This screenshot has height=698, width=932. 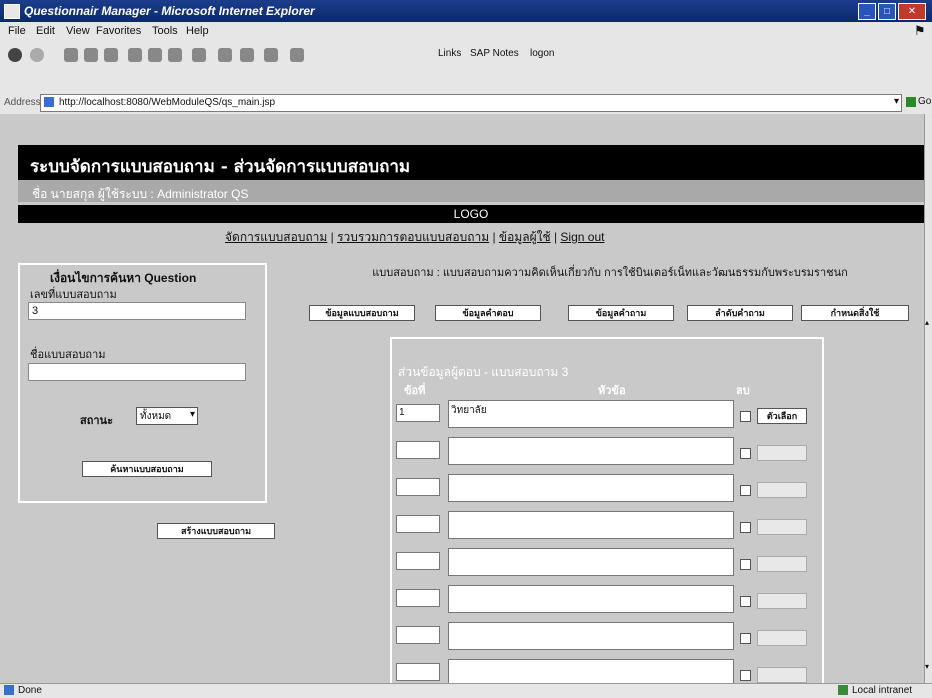 What do you see at coordinates (135, 55) in the screenshot?
I see `search-icon` at bounding box center [135, 55].